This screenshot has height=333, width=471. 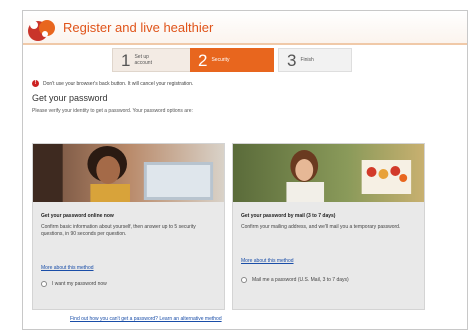 What do you see at coordinates (245, 28) in the screenshot?
I see `header-band: Register and live healthier` at bounding box center [245, 28].